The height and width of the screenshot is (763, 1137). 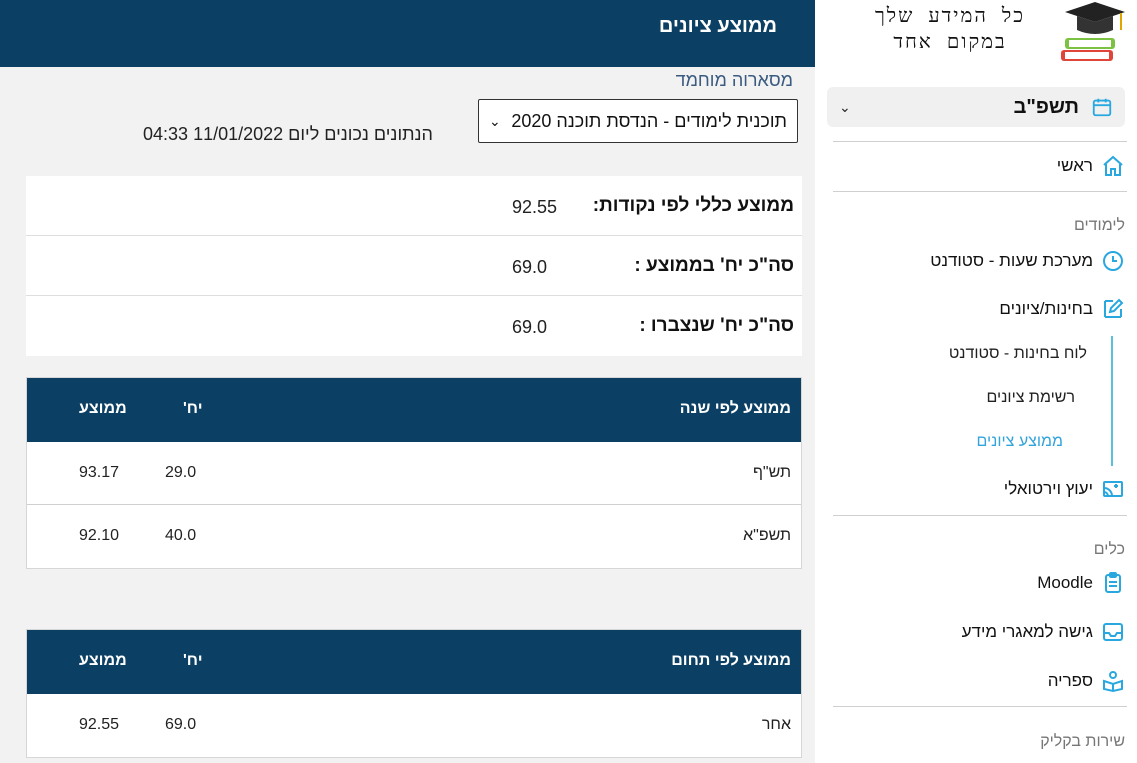 I want to click on program-select-value: תוכנית לימודים - הנדסת תוכנה 2020, so click(x=649, y=120).